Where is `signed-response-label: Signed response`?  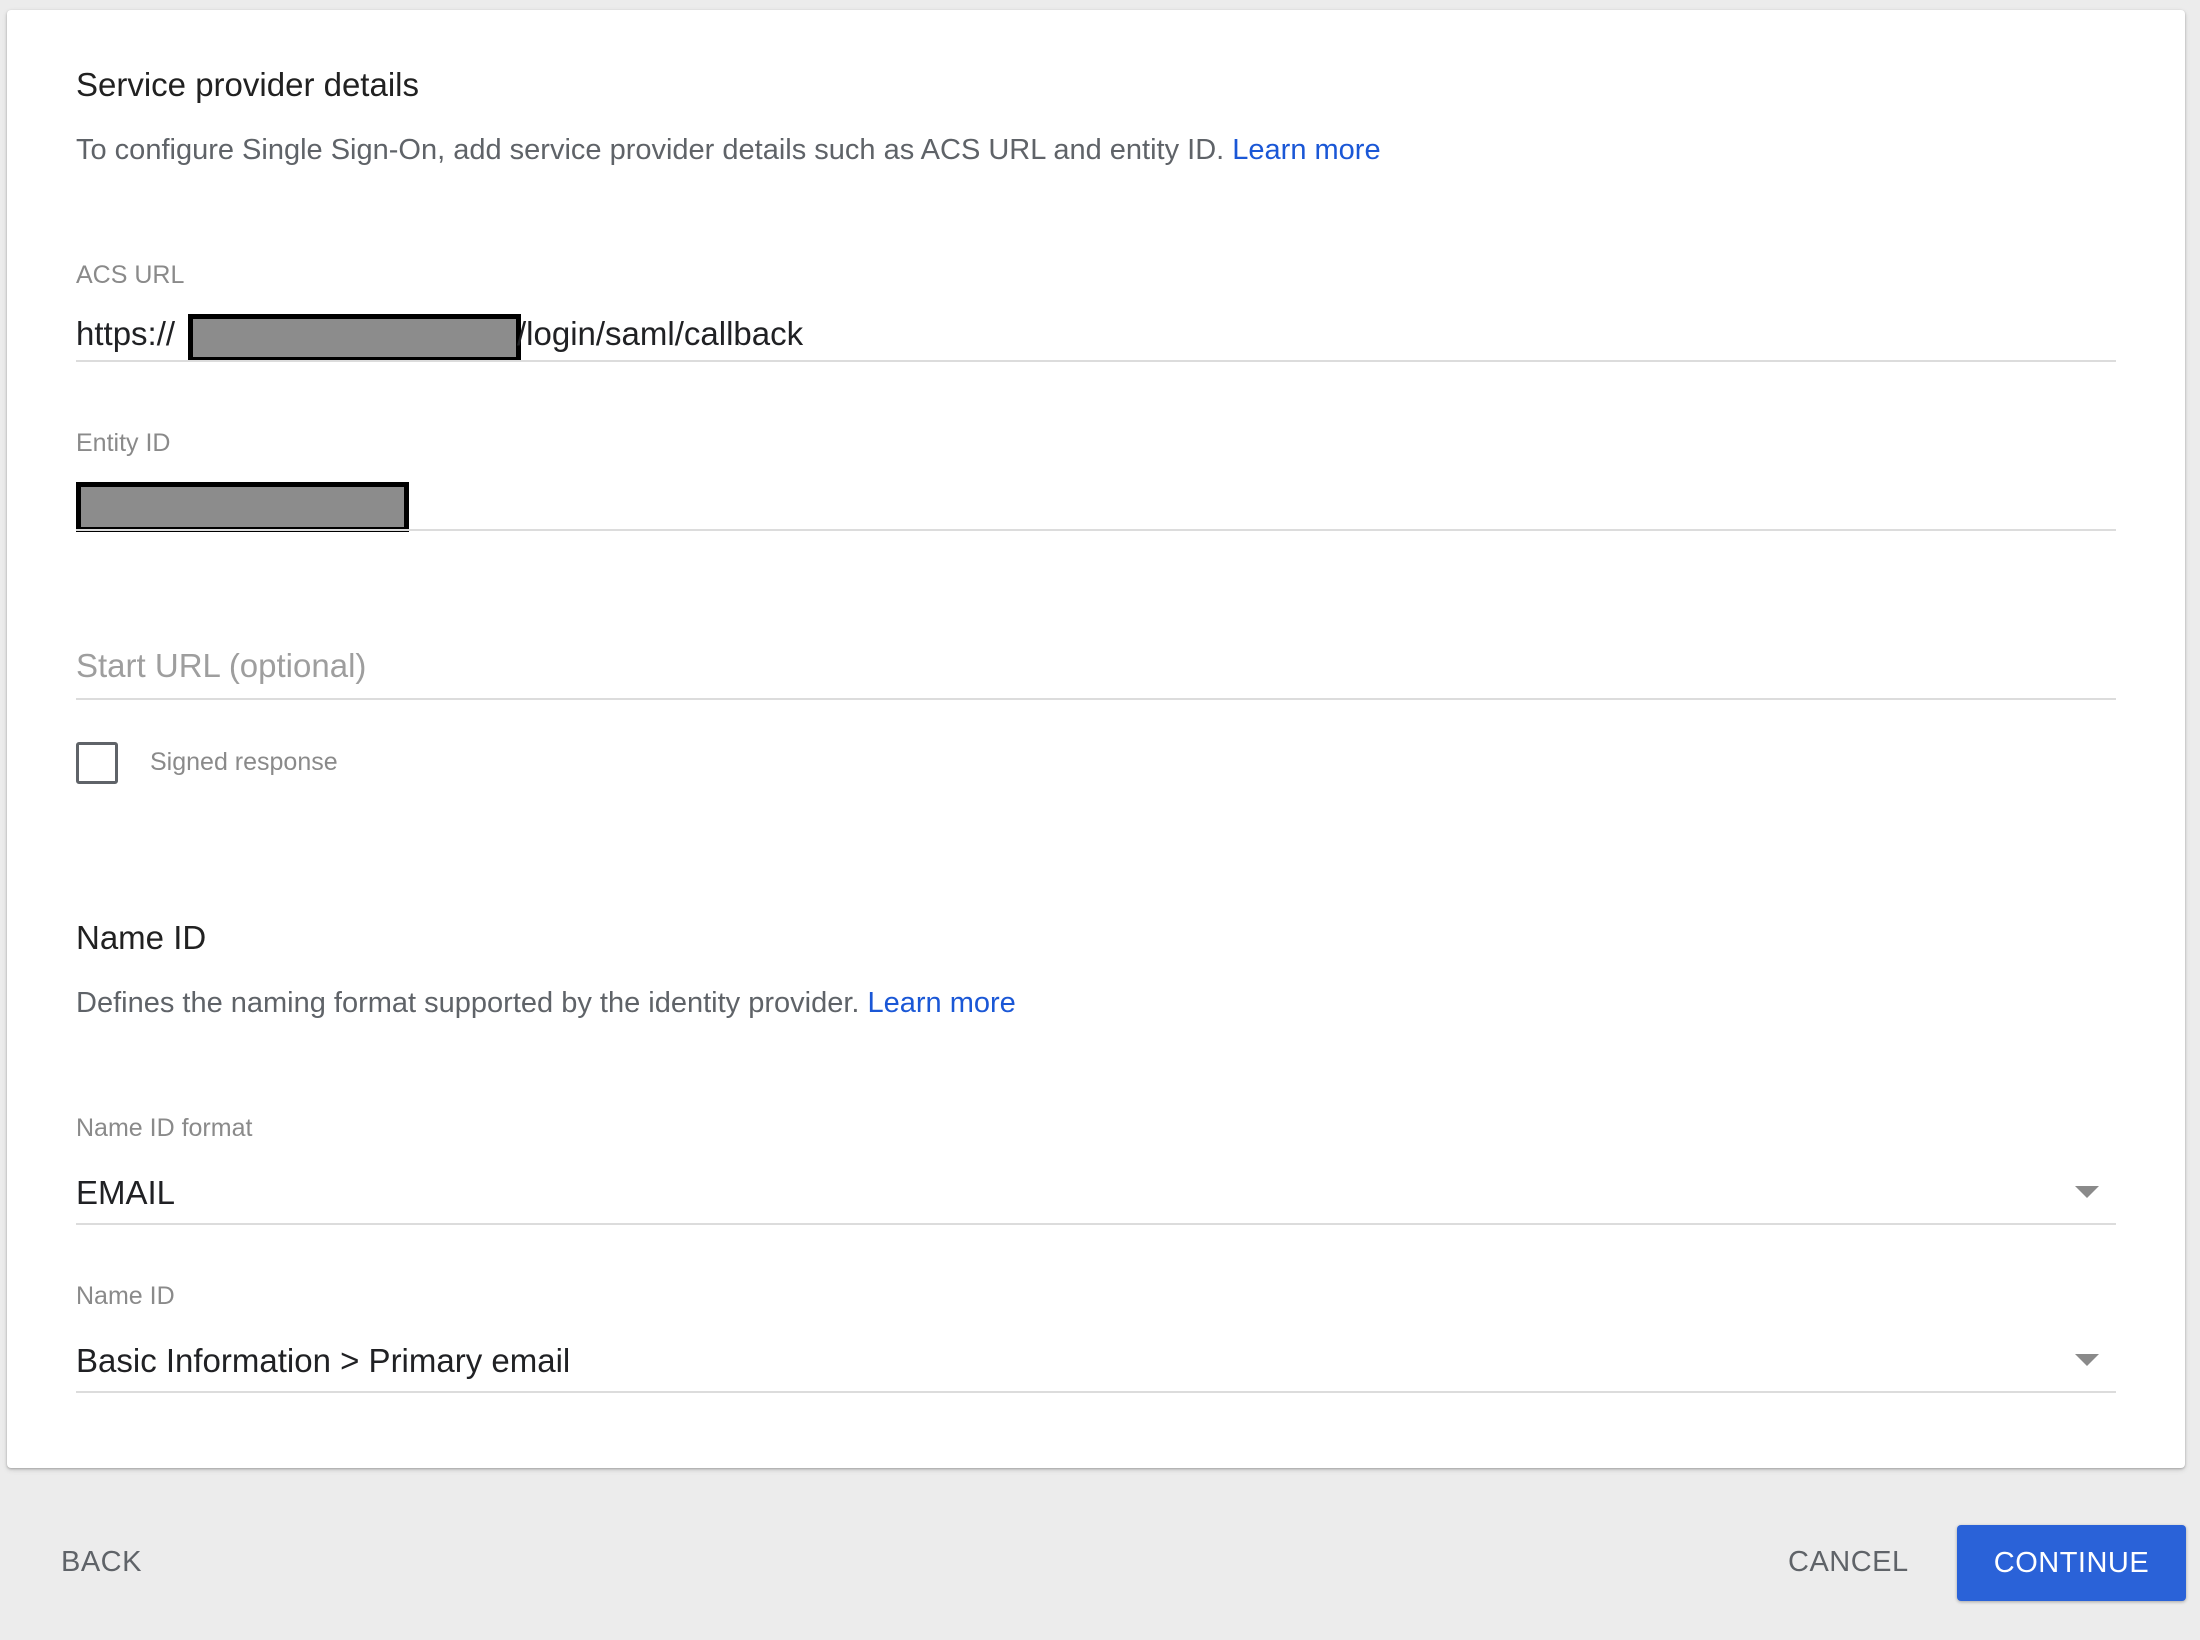
signed-response-label: Signed response is located at coordinates (244, 762).